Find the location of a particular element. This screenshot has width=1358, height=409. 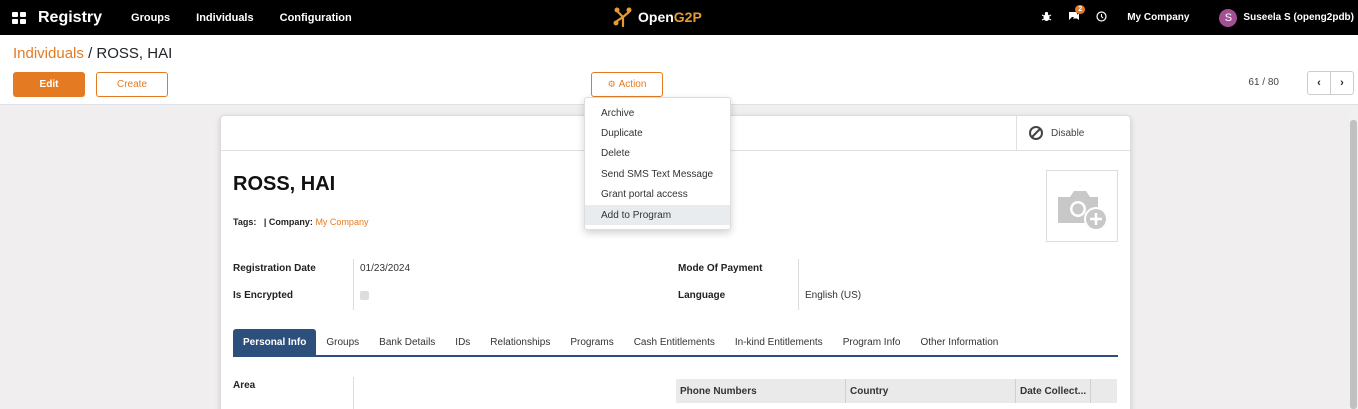

pager-next-button: › is located at coordinates (1342, 83).